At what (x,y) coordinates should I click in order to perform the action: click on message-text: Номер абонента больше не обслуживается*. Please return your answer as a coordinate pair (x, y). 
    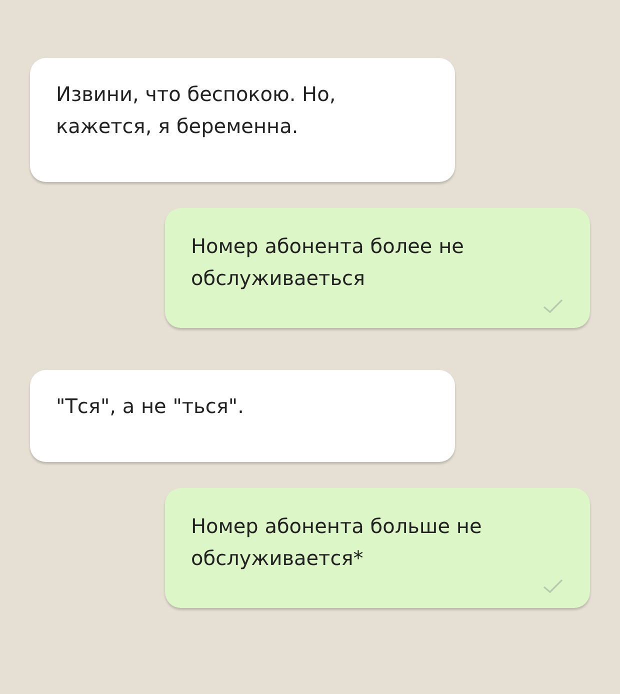
    Looking at the image, I should click on (337, 542).